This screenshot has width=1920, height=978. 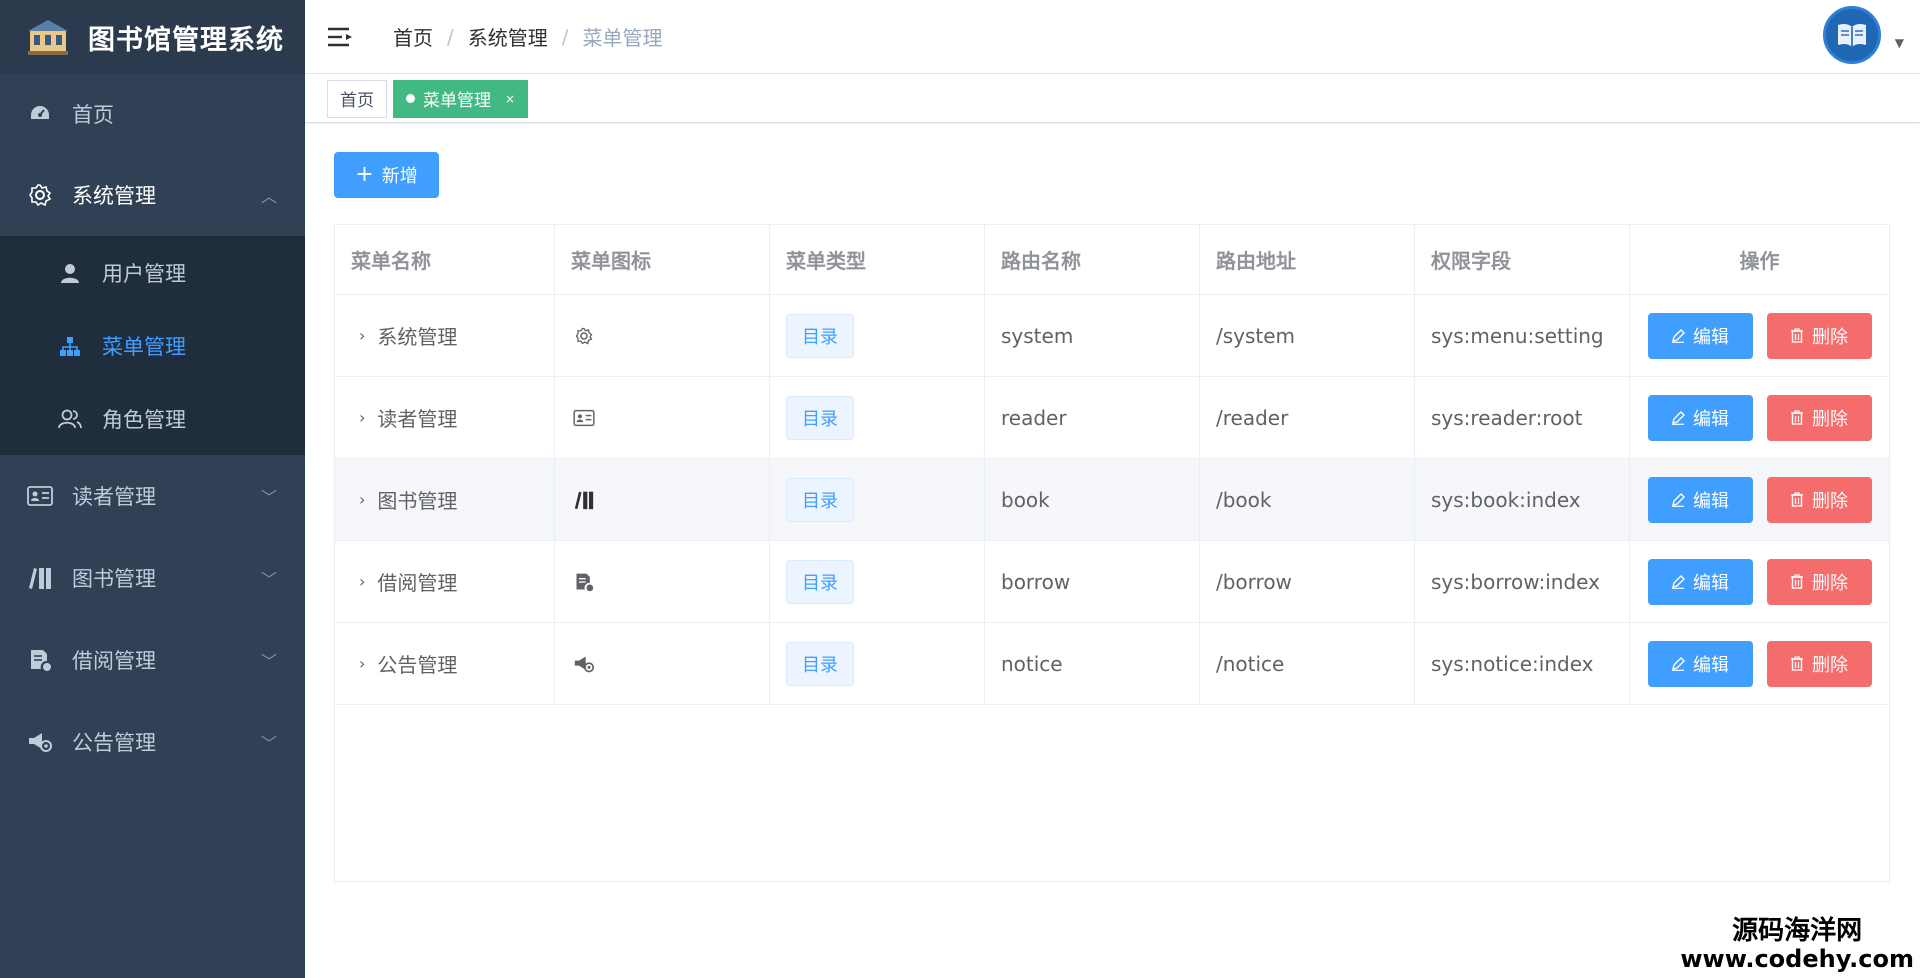 I want to click on column-header: 权限字段, so click(x=1522, y=259).